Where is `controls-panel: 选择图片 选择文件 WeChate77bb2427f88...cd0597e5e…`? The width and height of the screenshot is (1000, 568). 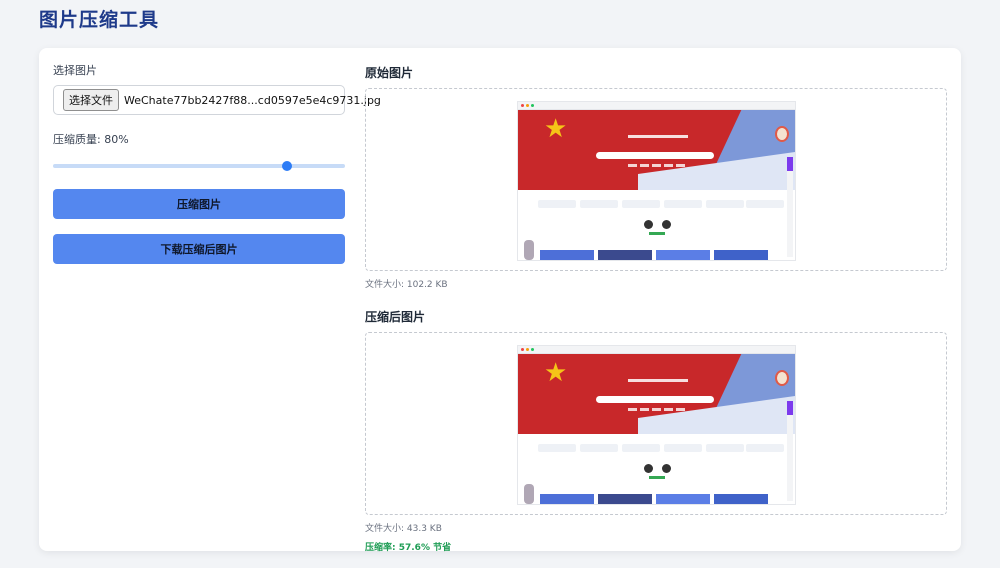 controls-panel: 选择图片 选择文件 WeChate77bb2427f88...cd0597e5e… is located at coordinates (217, 163).